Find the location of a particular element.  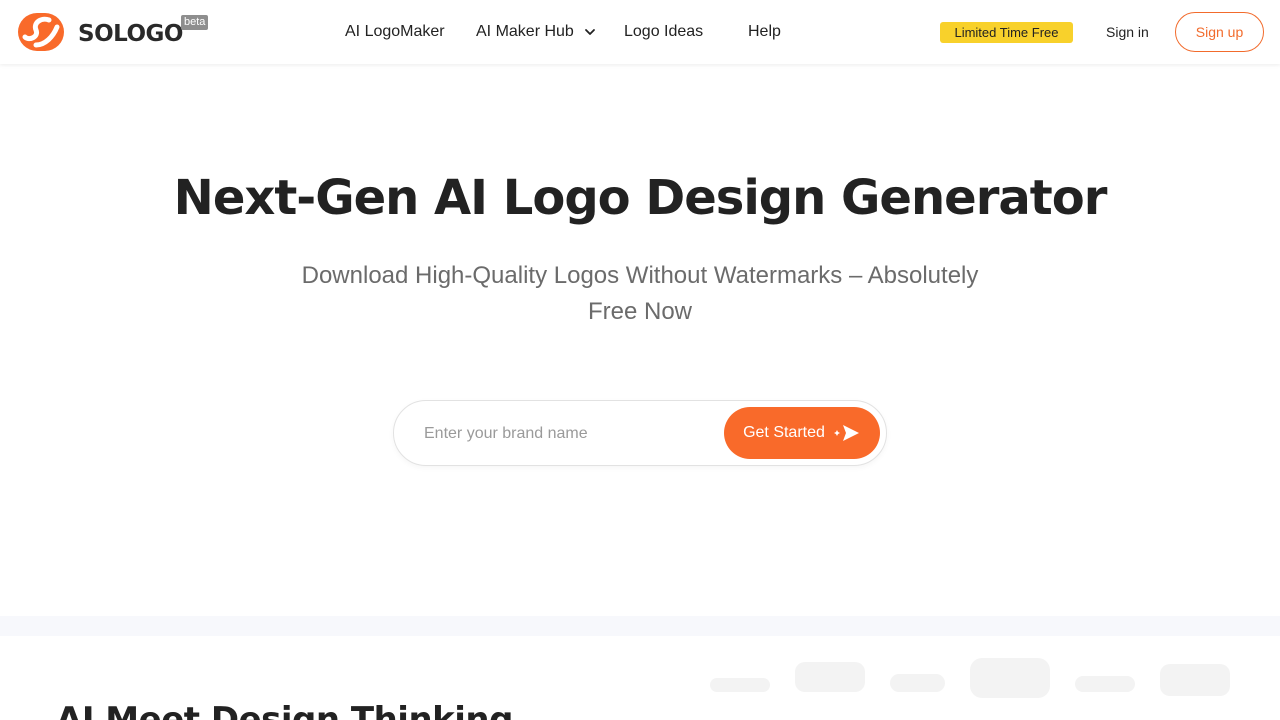

brand-search-bar: Get Started is located at coordinates (640, 433).